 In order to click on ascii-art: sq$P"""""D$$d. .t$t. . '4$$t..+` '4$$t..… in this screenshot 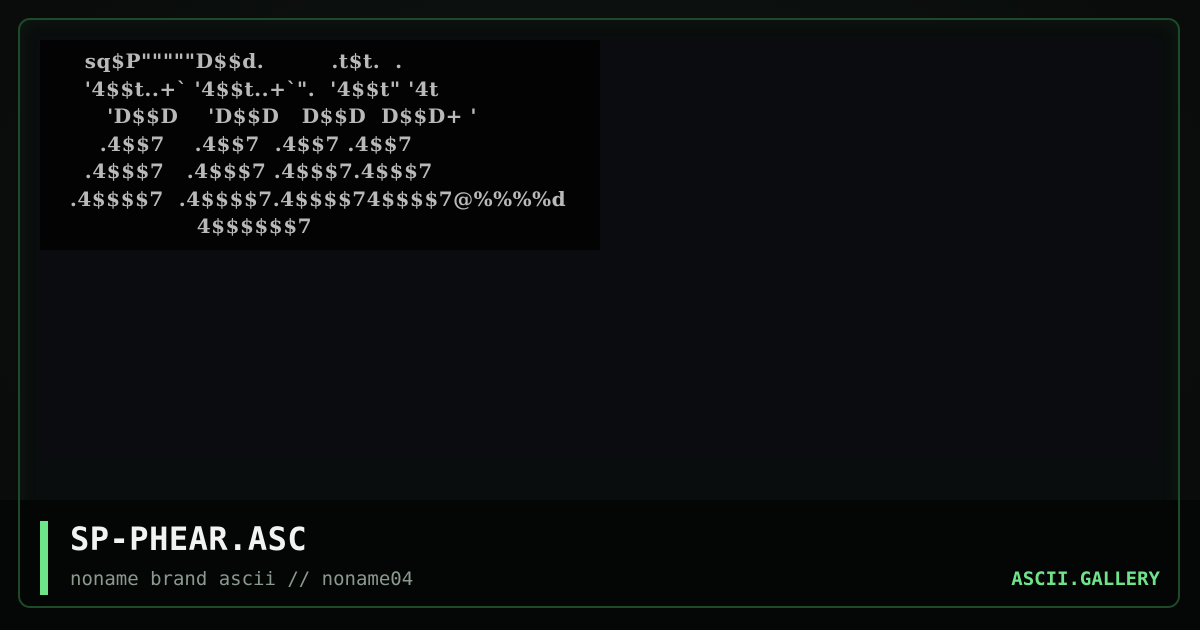, I will do `click(318, 143)`.